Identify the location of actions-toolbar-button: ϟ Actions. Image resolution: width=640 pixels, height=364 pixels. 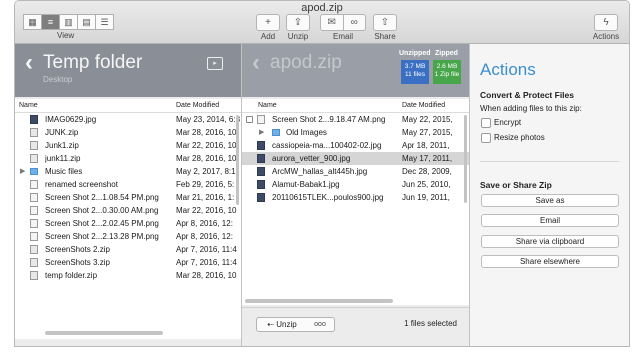
(606, 27).